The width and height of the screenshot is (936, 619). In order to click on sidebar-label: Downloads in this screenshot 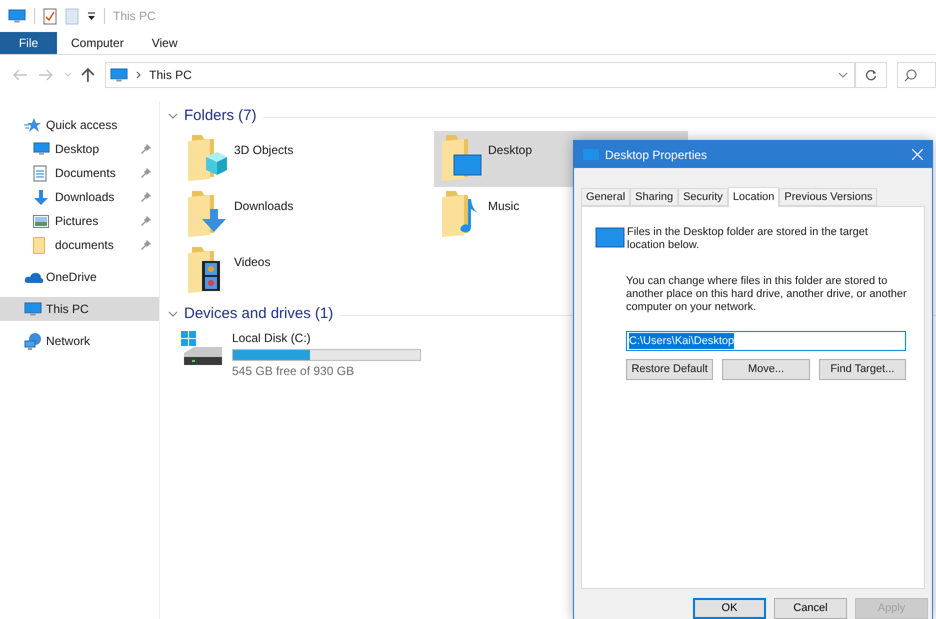, I will do `click(85, 197)`.